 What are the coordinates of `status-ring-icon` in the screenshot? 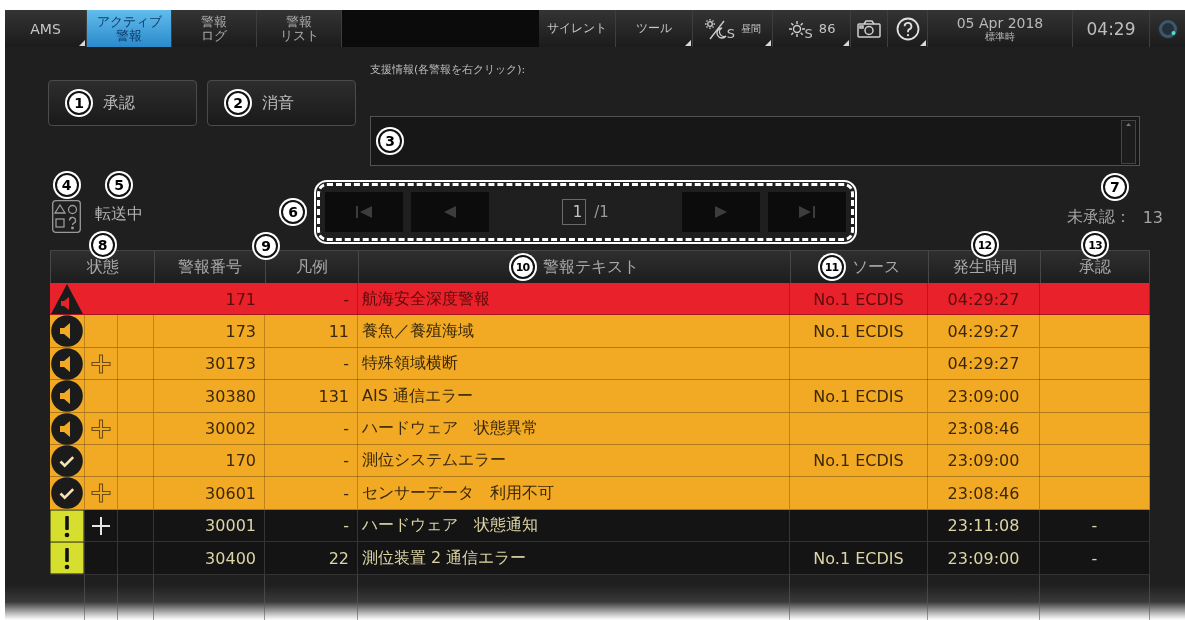 It's located at (1167, 28).